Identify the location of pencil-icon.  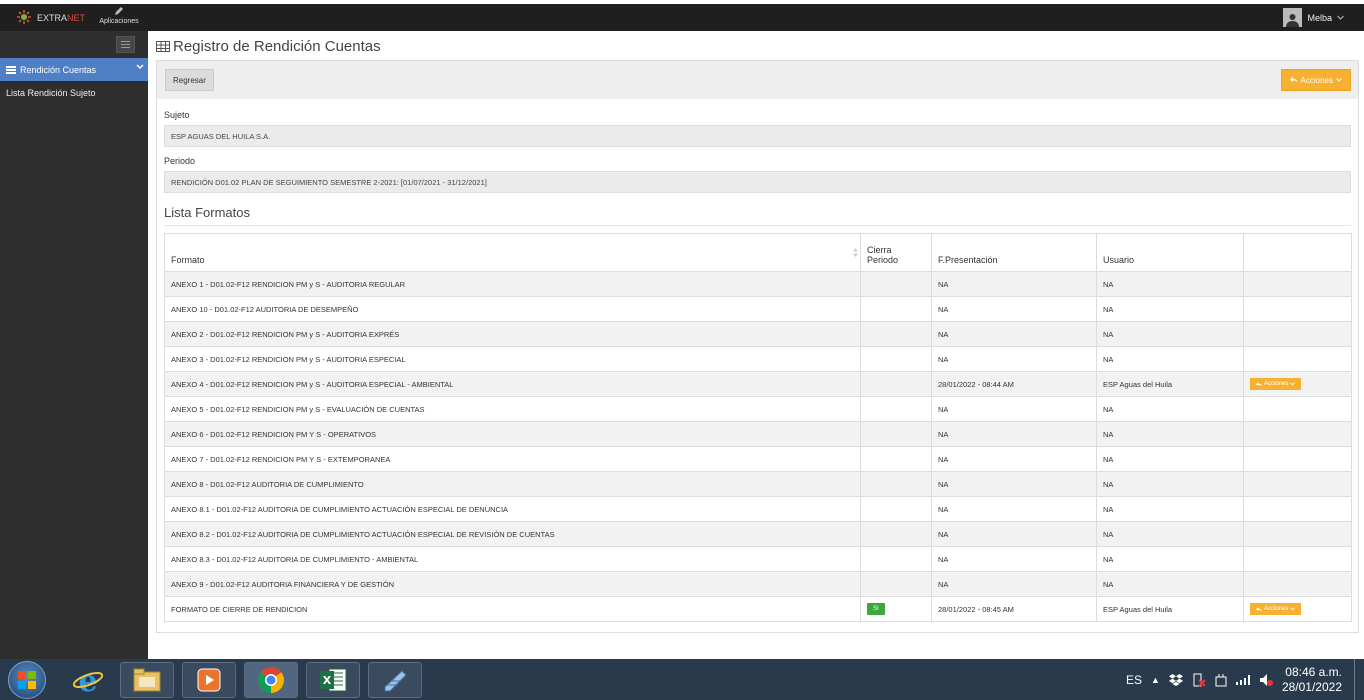
(119, 11).